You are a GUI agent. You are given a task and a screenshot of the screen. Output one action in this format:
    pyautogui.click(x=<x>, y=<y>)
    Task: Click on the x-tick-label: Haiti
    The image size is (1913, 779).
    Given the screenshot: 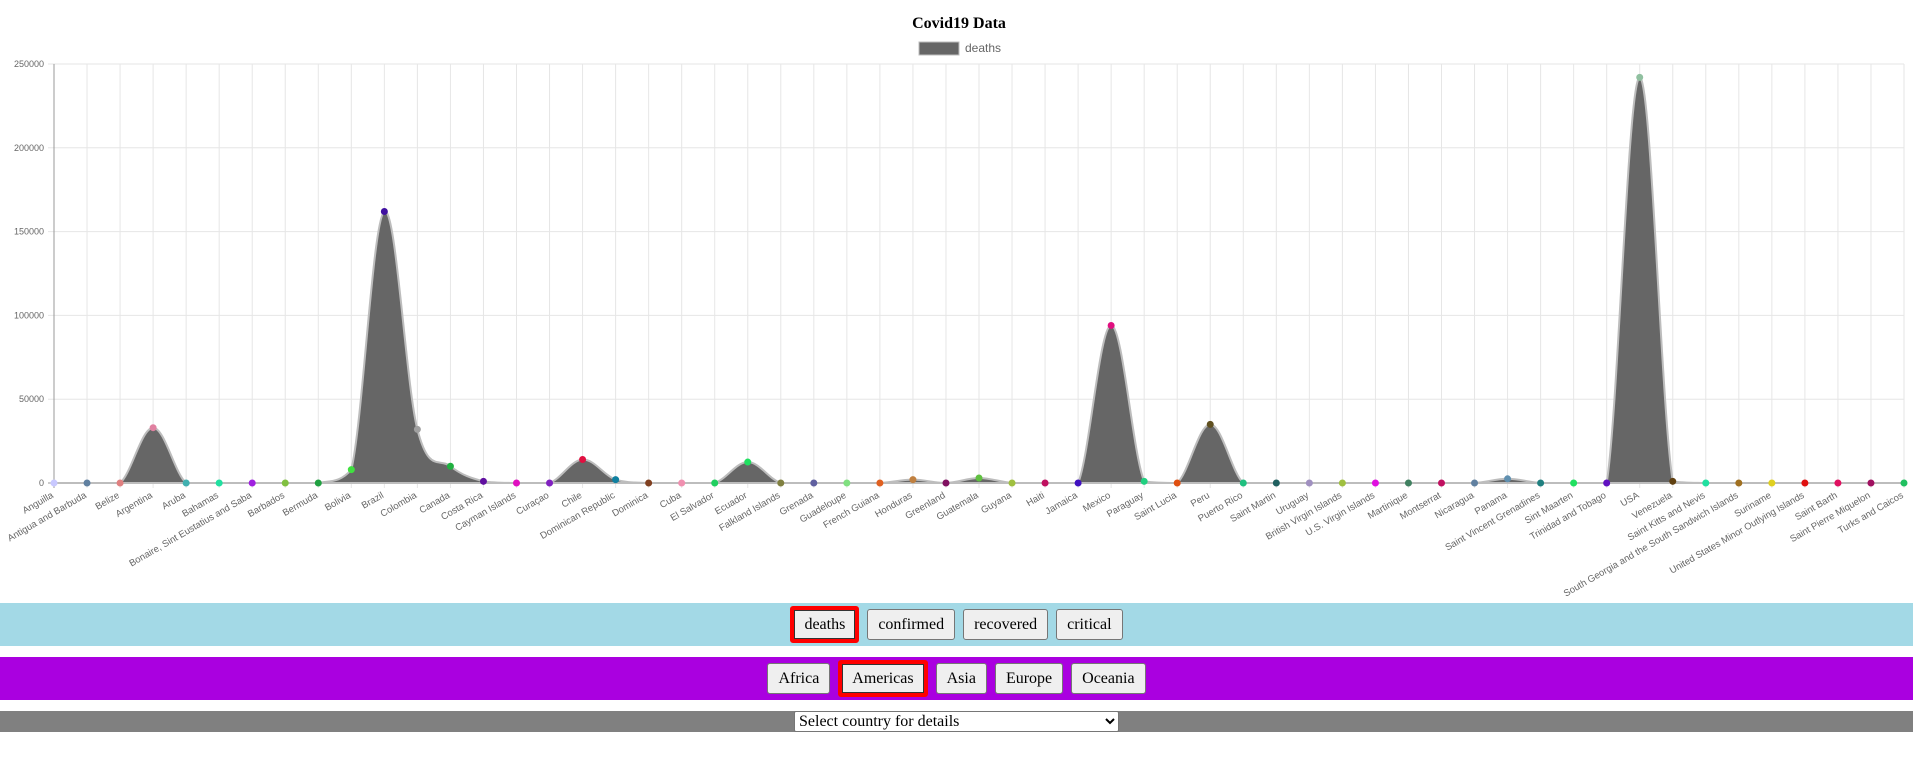 What is the action you would take?
    pyautogui.click(x=1036, y=499)
    